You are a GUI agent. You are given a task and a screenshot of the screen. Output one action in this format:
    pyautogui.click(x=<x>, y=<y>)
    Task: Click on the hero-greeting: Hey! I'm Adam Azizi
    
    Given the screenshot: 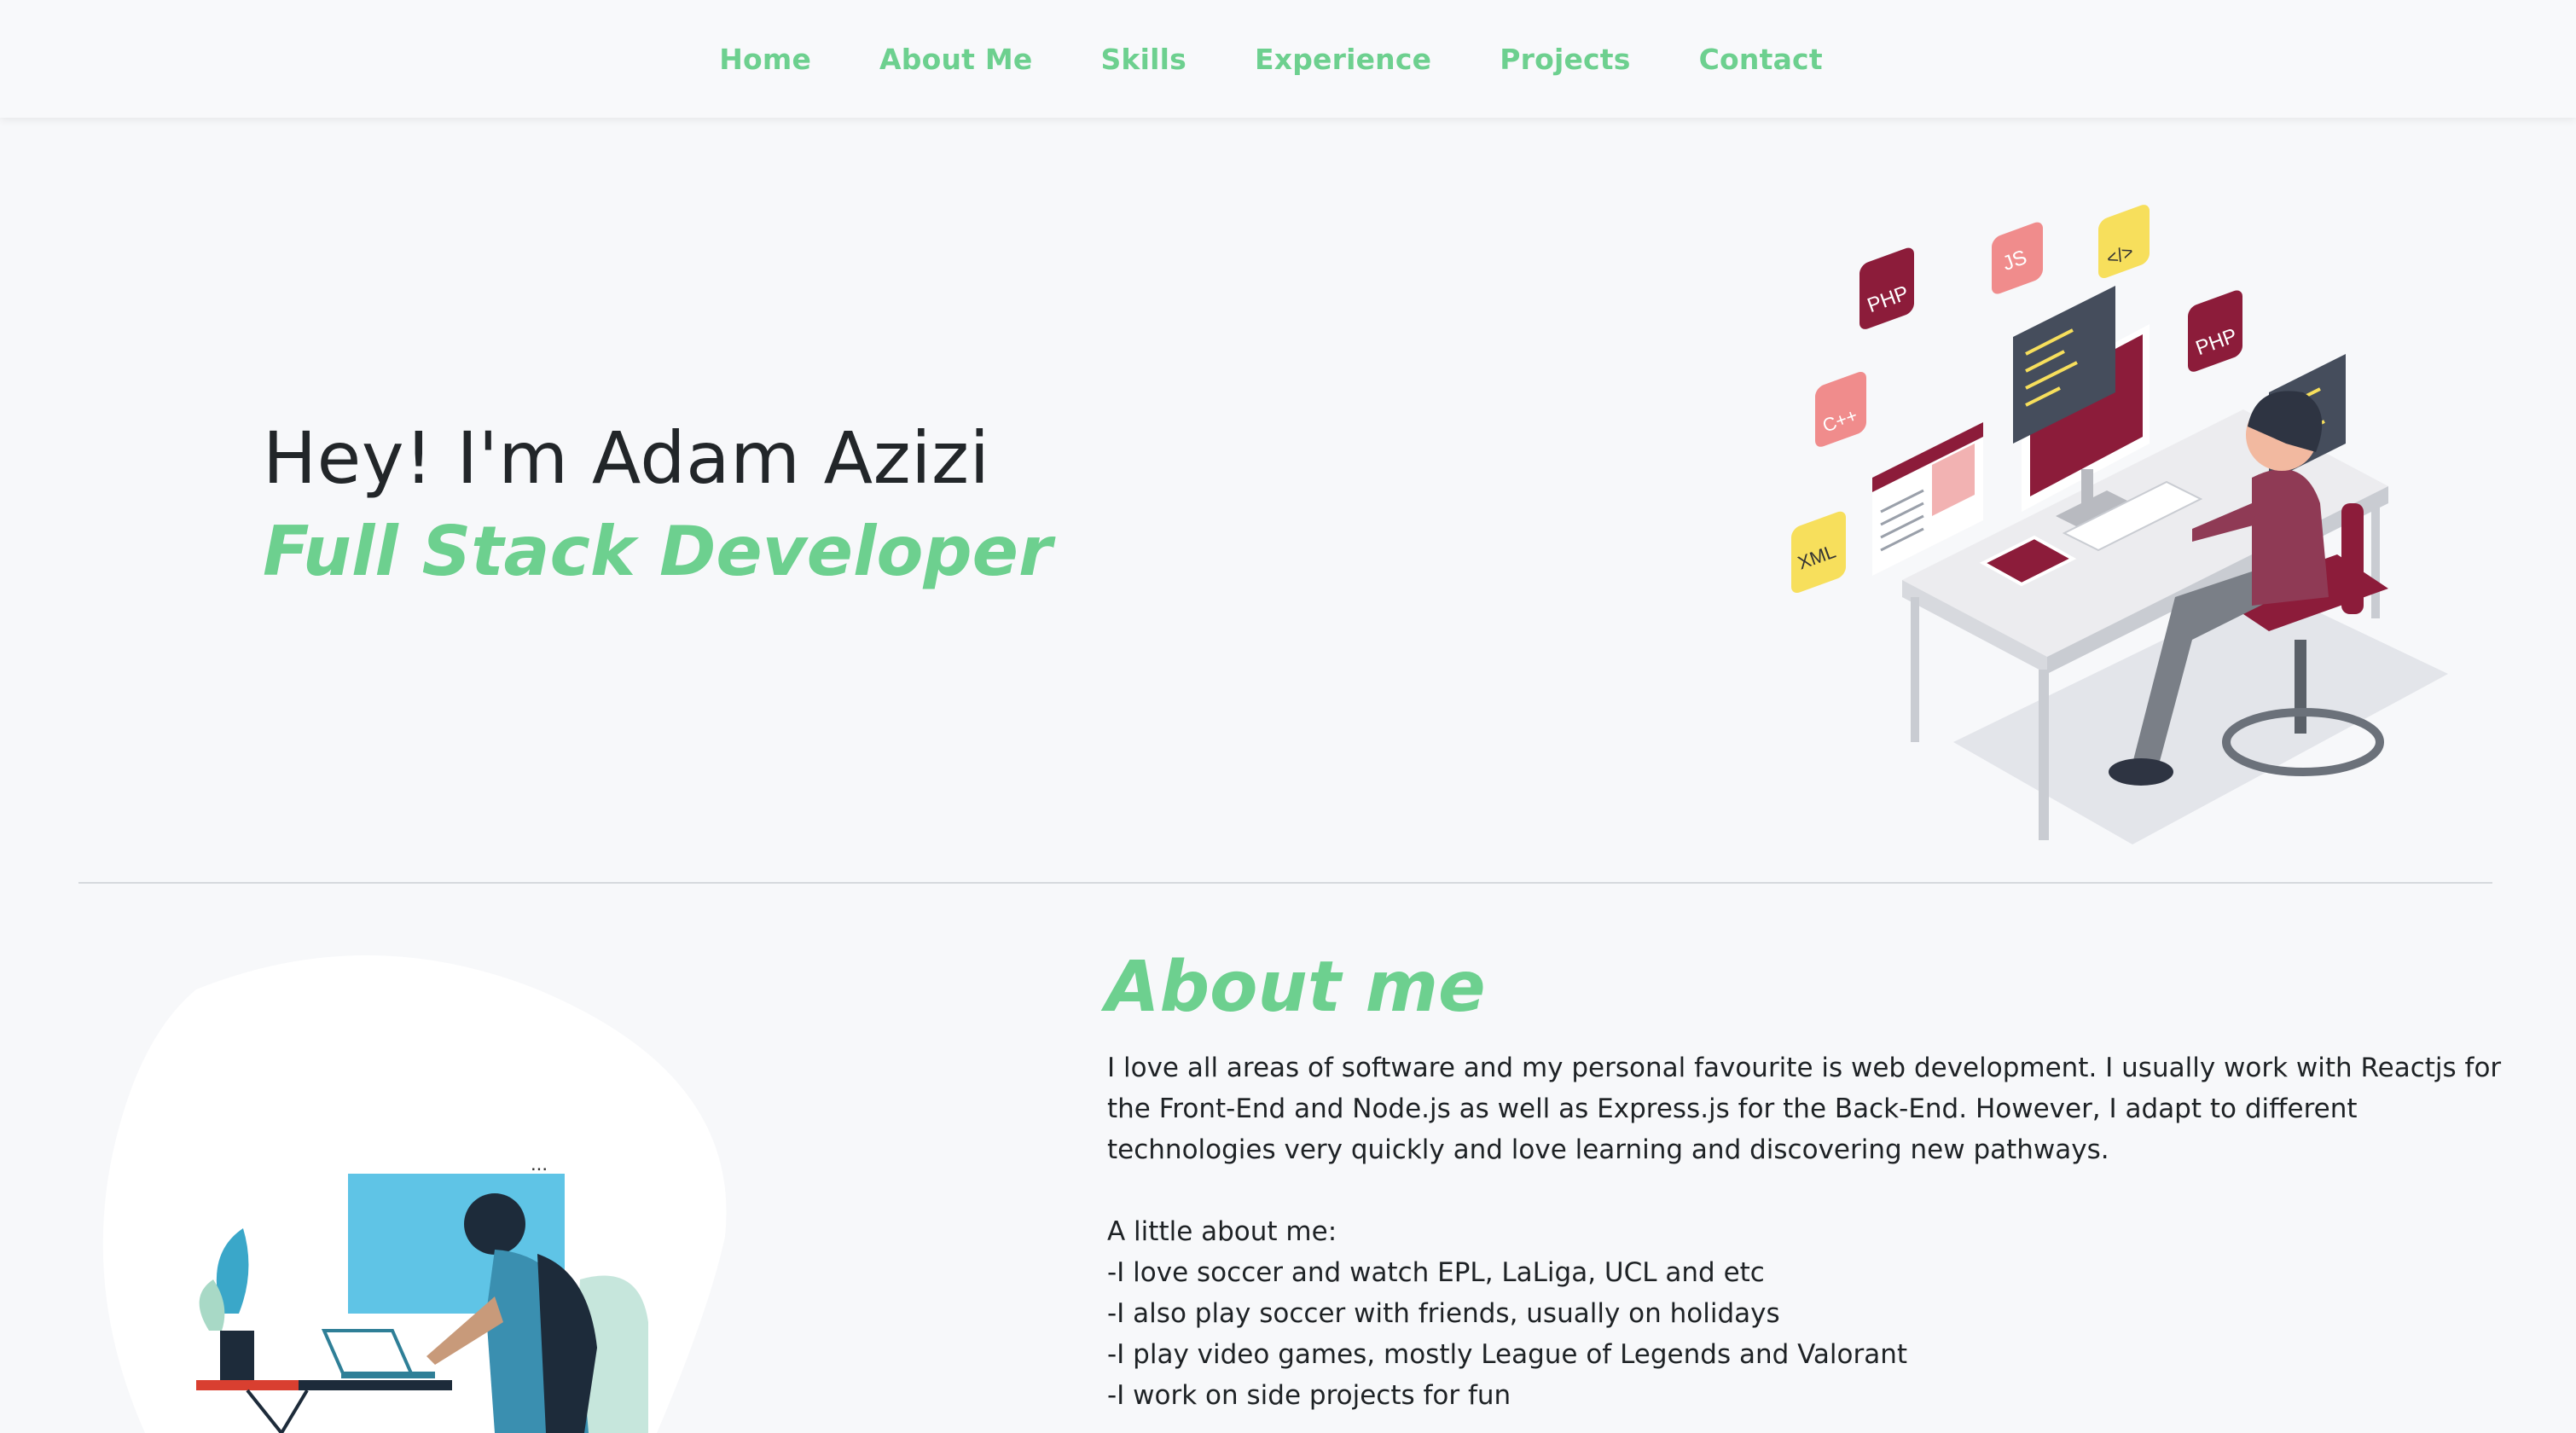 What is the action you would take?
    pyautogui.click(x=626, y=458)
    